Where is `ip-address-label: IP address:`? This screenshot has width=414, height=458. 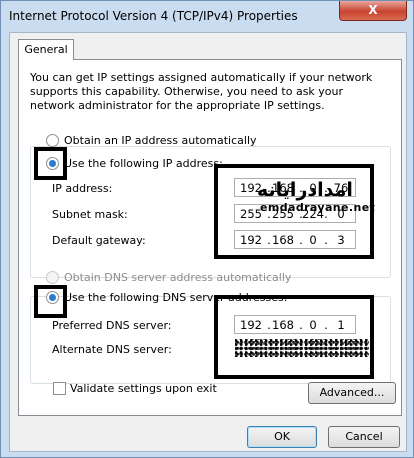
ip-address-label: IP address: is located at coordinates (82, 188).